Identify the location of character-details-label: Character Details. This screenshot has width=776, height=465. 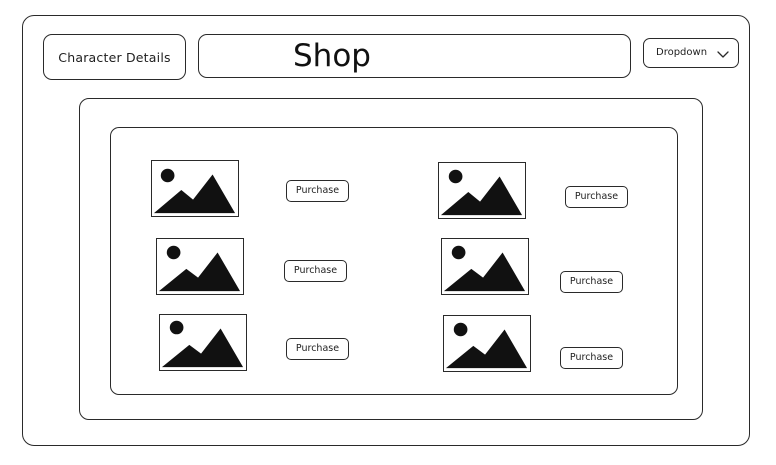
(114, 57).